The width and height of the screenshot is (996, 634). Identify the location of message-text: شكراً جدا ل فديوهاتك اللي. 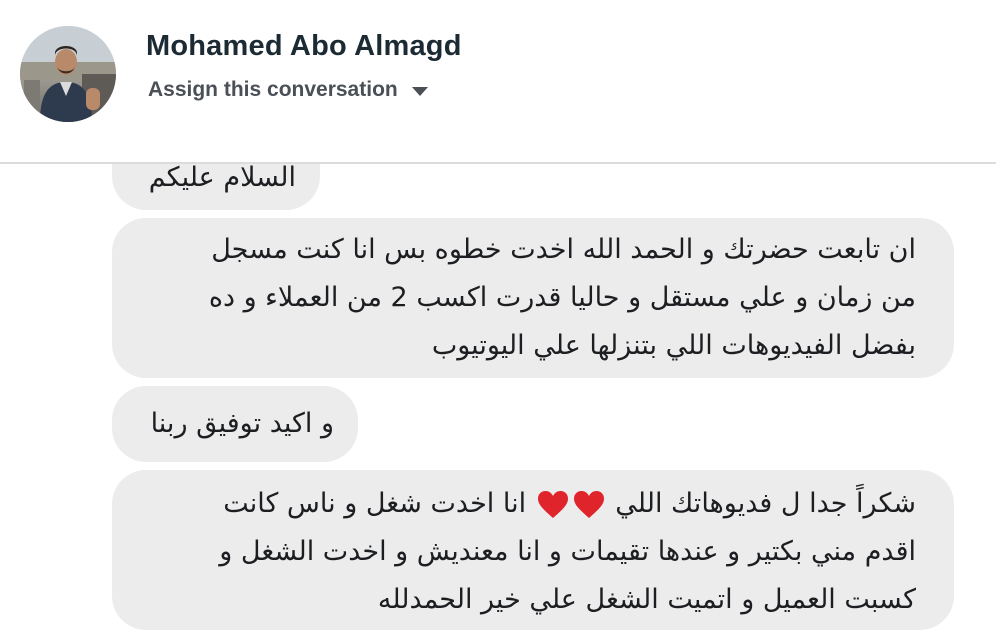
(765, 503).